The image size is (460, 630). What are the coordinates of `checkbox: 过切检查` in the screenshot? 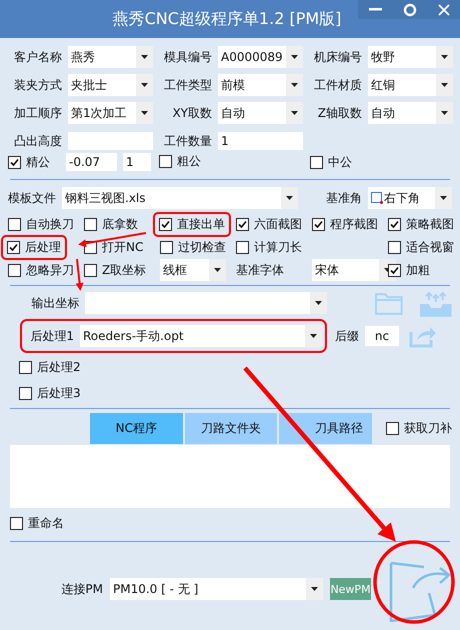 It's located at (193, 247).